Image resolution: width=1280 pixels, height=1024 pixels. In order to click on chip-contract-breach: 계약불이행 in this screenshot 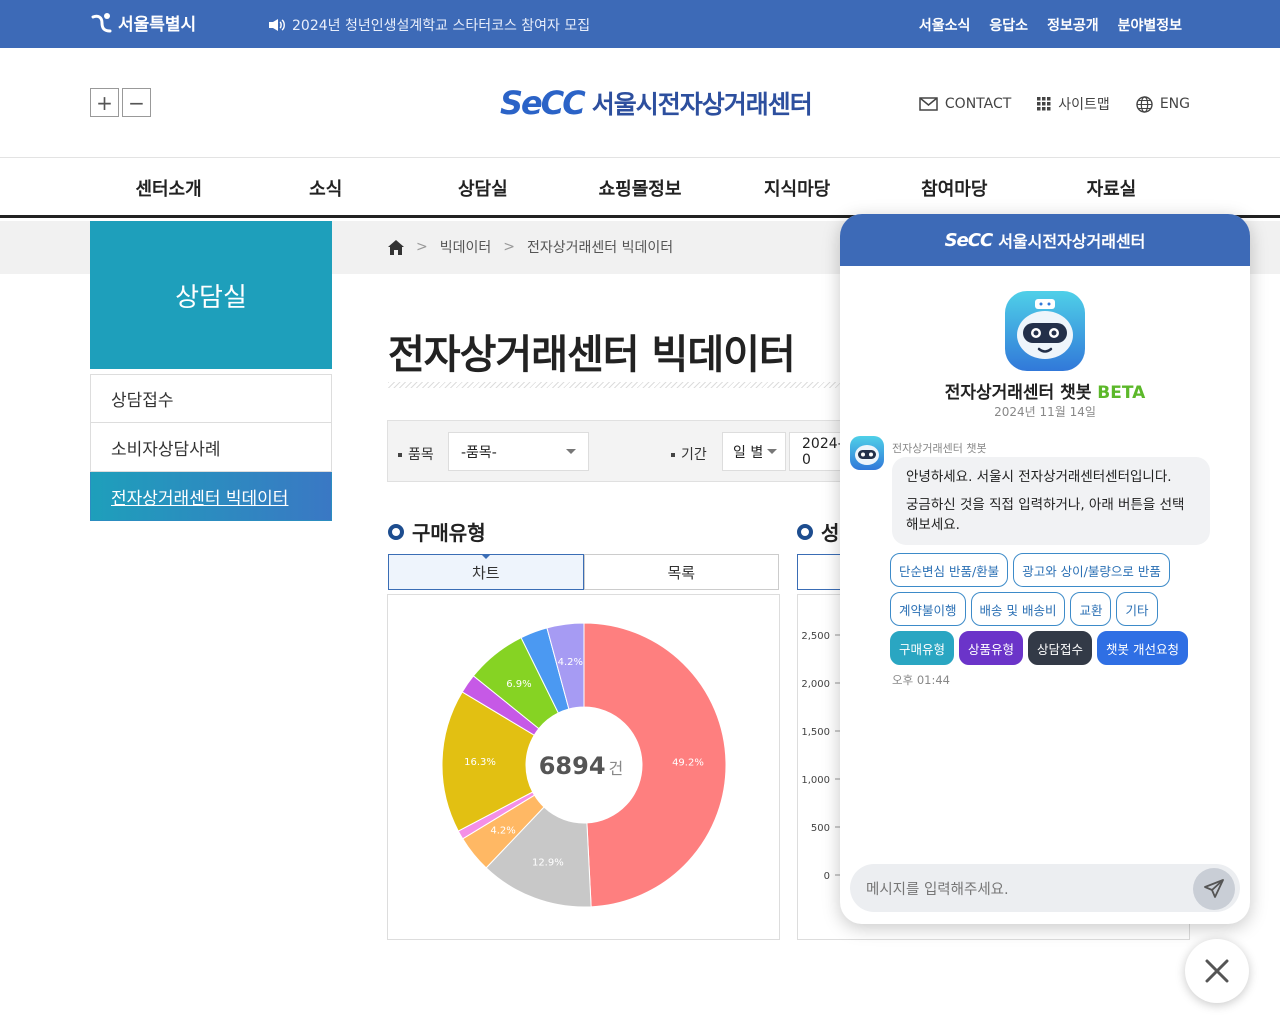, I will do `click(928, 609)`.